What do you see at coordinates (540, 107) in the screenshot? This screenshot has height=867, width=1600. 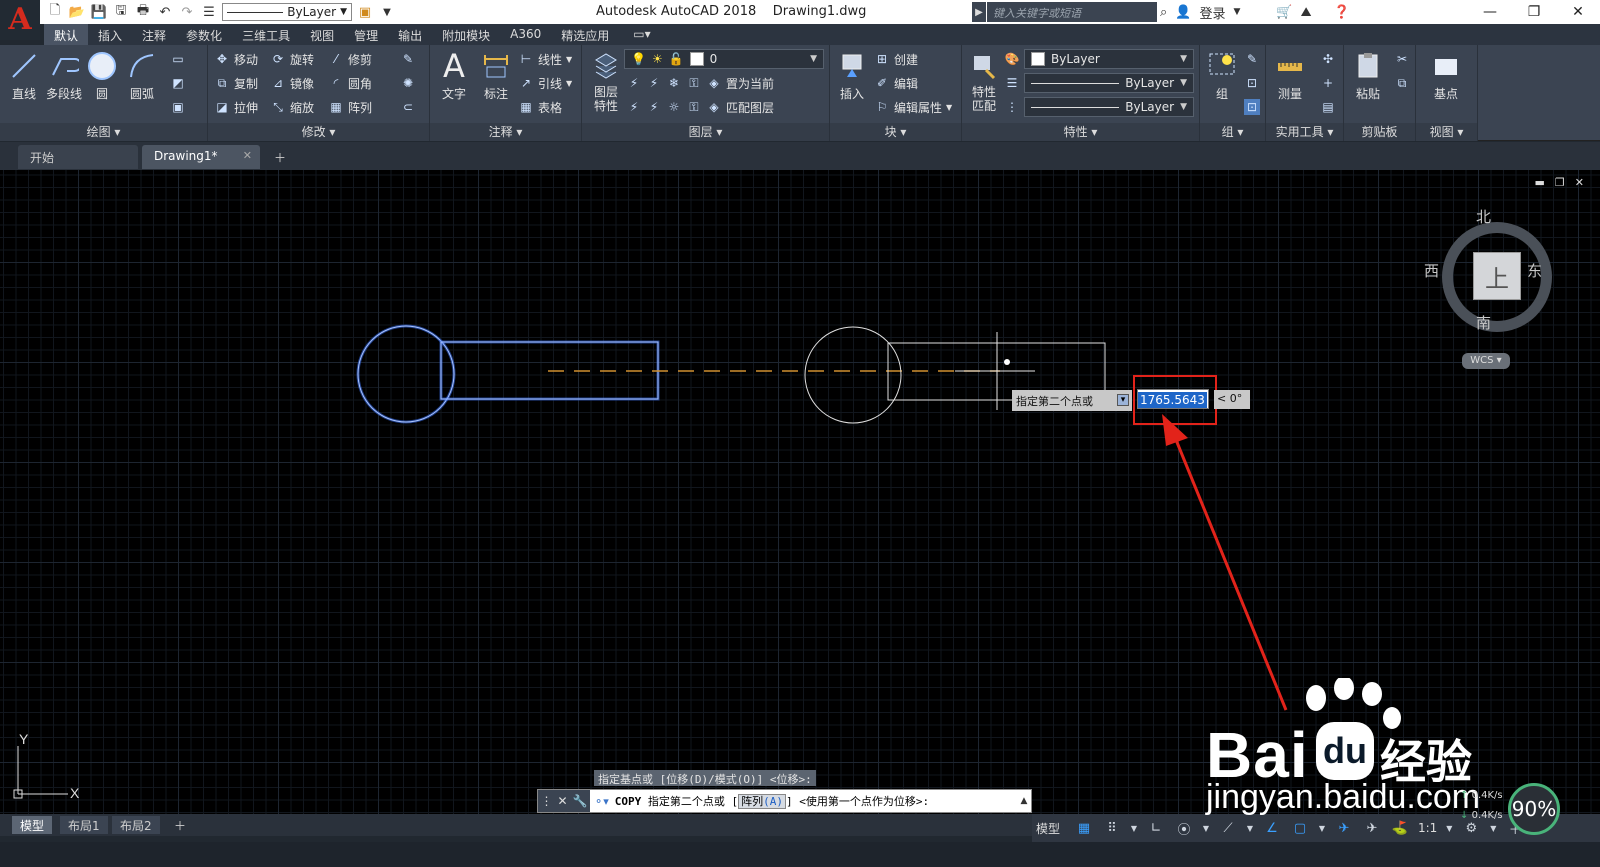 I see `table-button: ▦ 表格` at bounding box center [540, 107].